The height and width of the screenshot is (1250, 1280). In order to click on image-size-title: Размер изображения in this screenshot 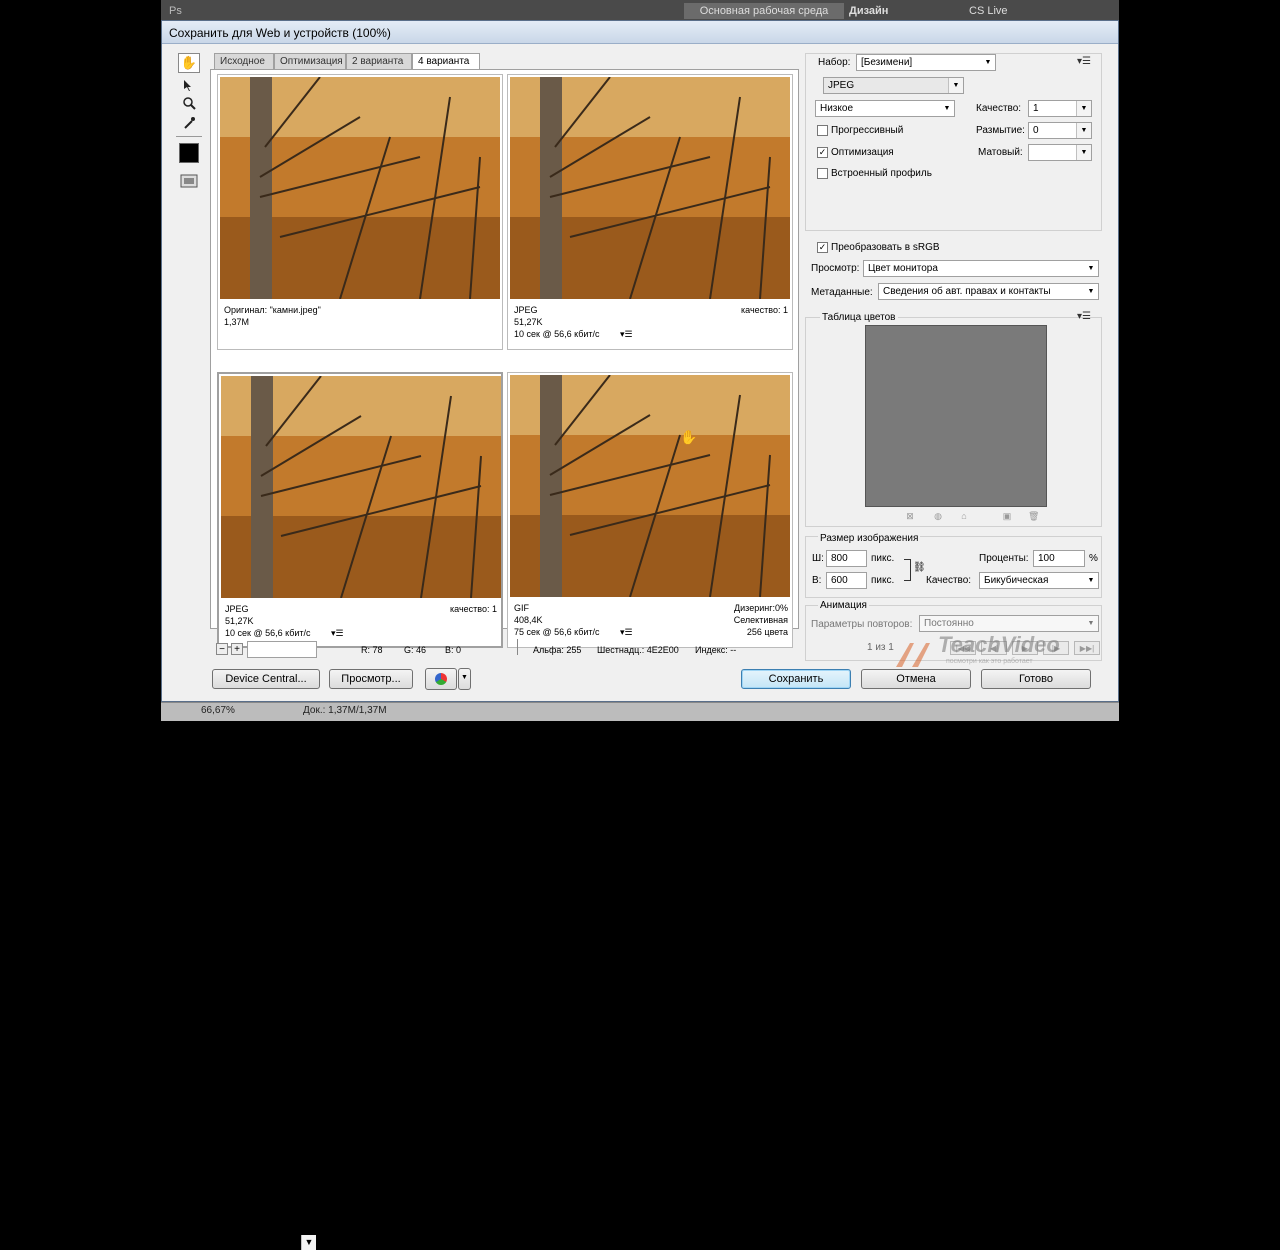, I will do `click(869, 538)`.